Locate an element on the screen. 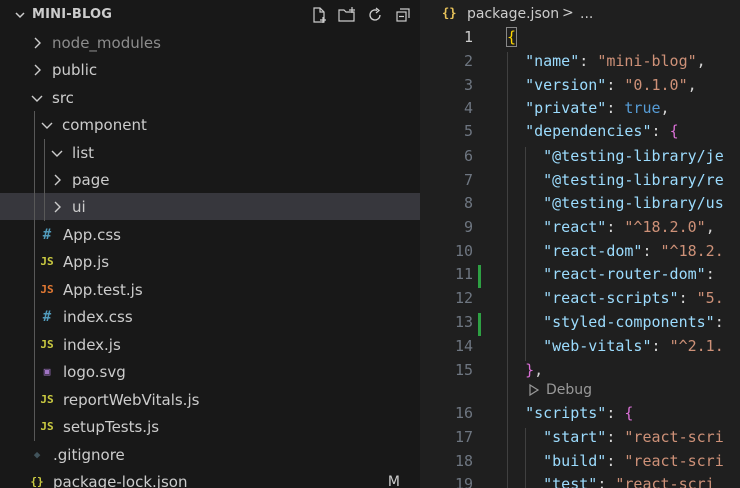 The width and height of the screenshot is (740, 488). tree-item-label: .gitignore is located at coordinates (89, 454).